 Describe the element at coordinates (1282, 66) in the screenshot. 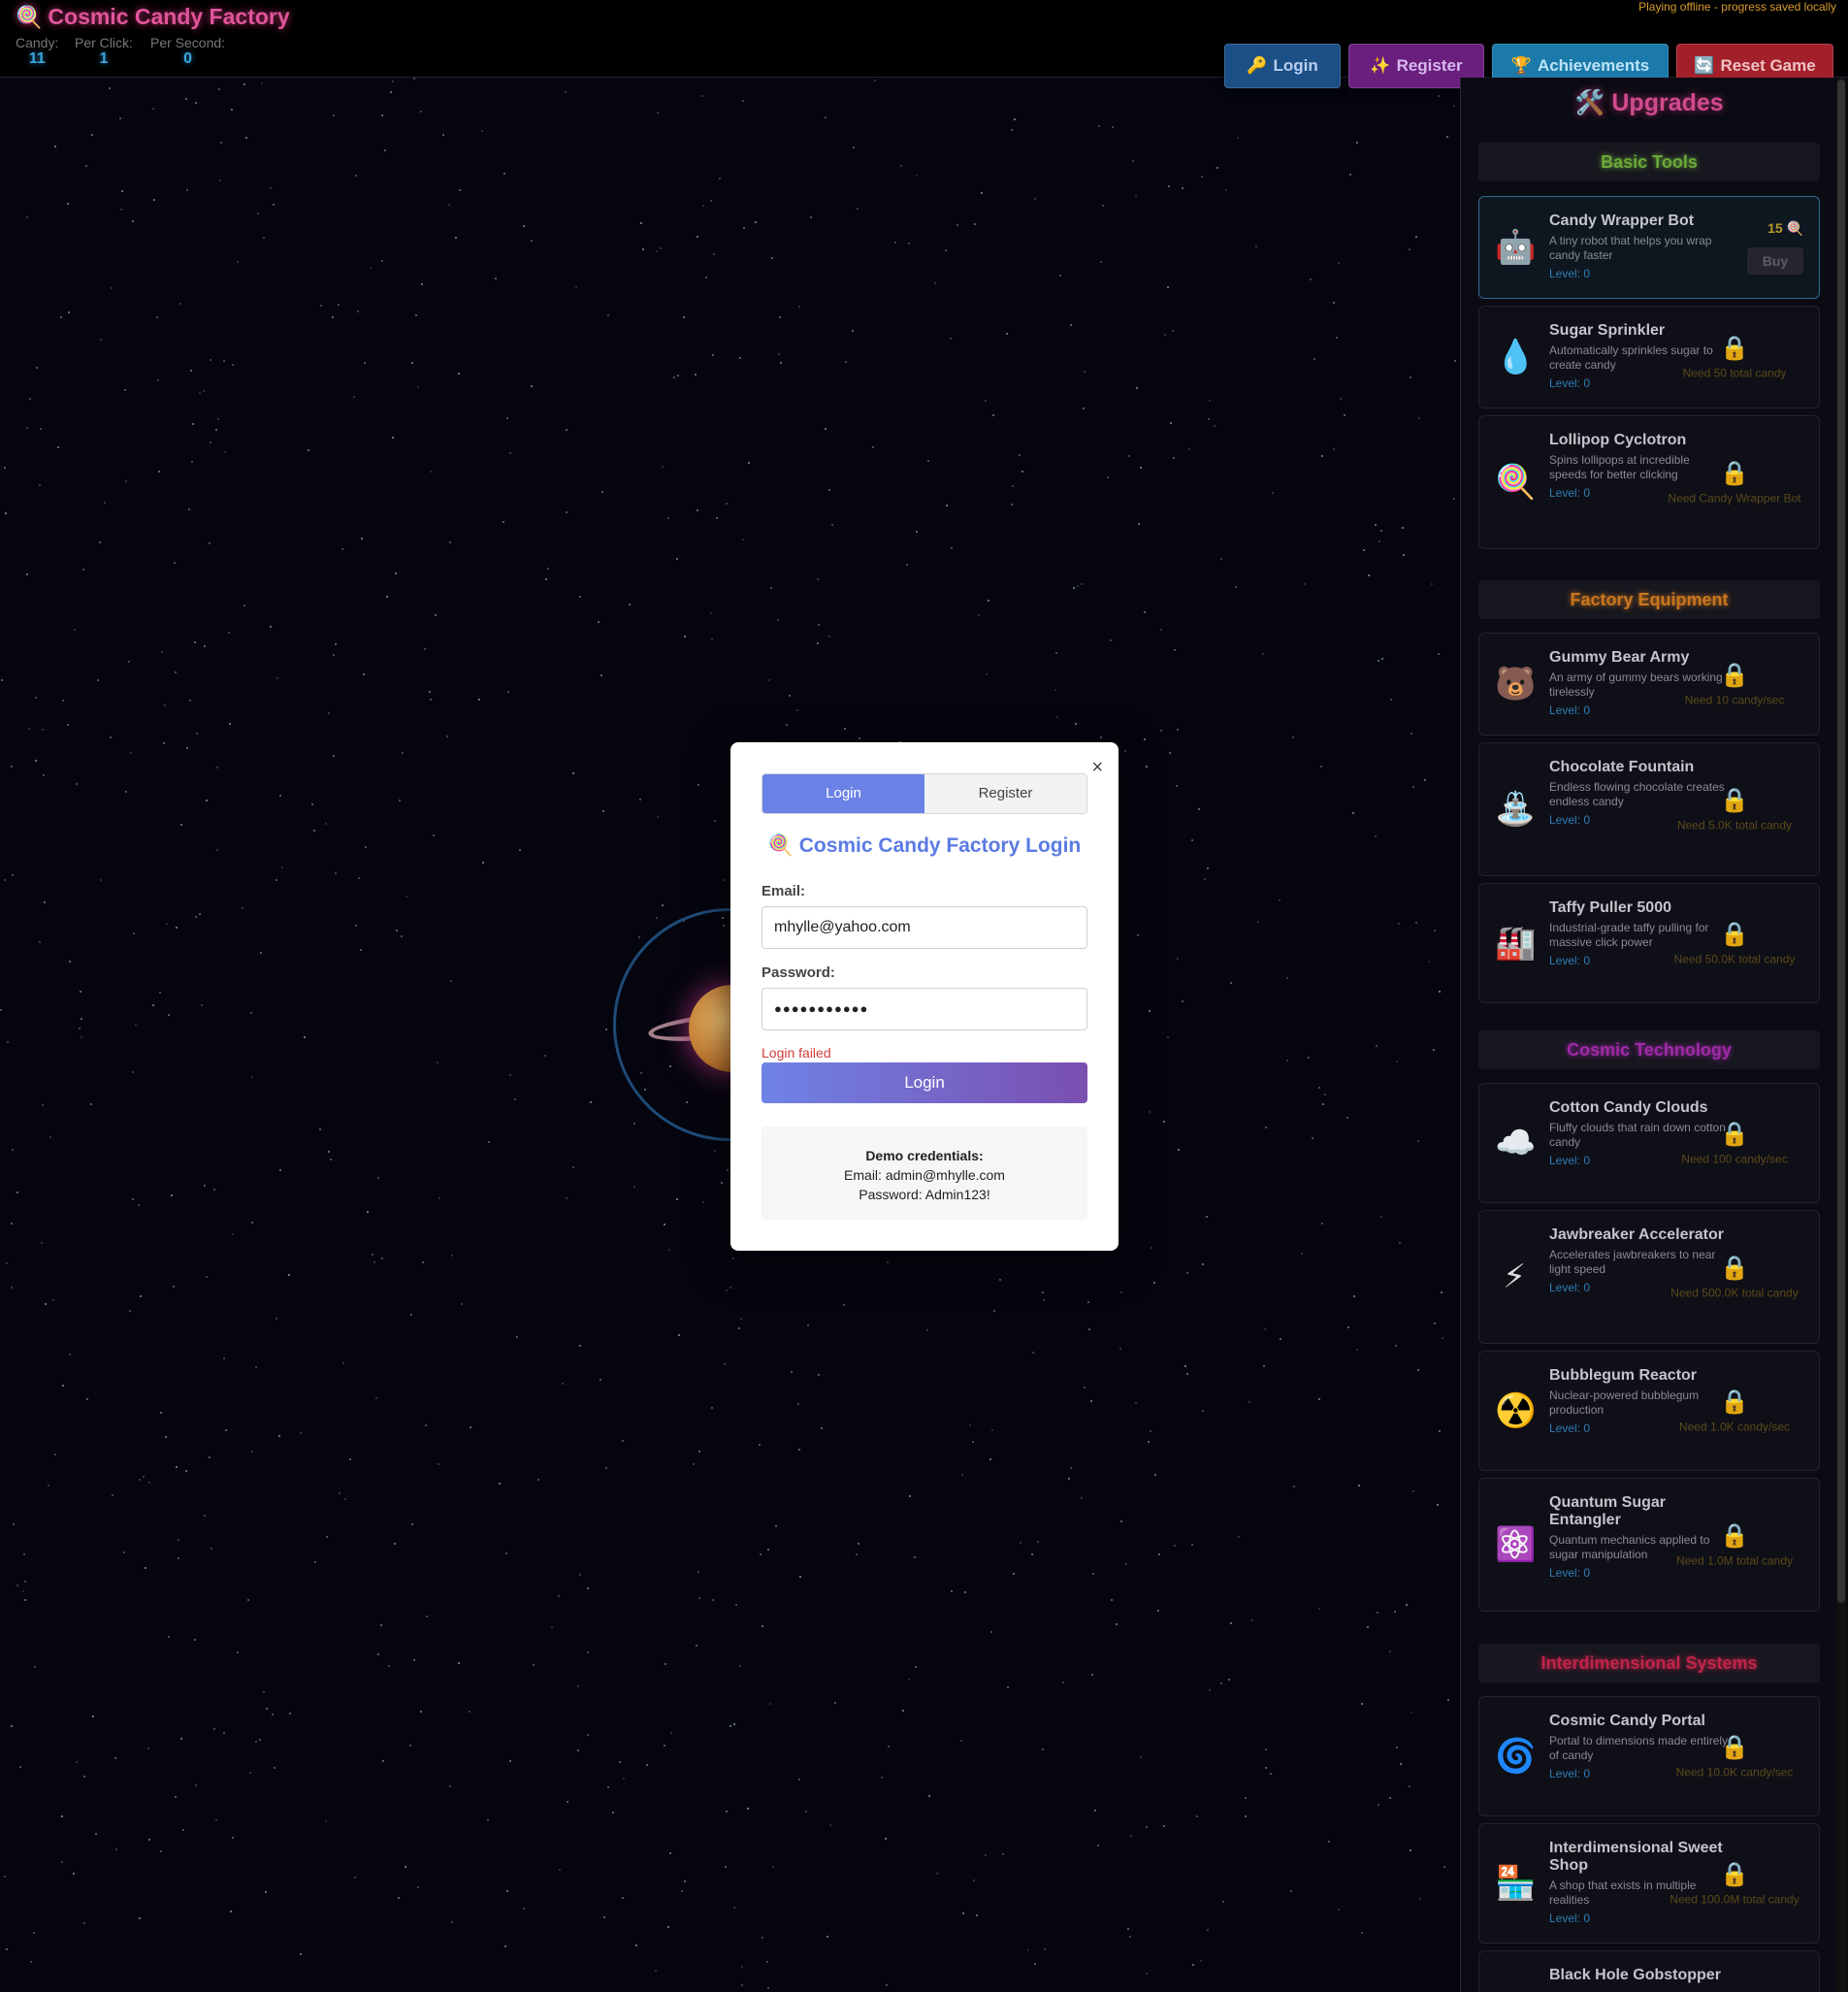

I see `login-button: 🔑 Login` at that location.